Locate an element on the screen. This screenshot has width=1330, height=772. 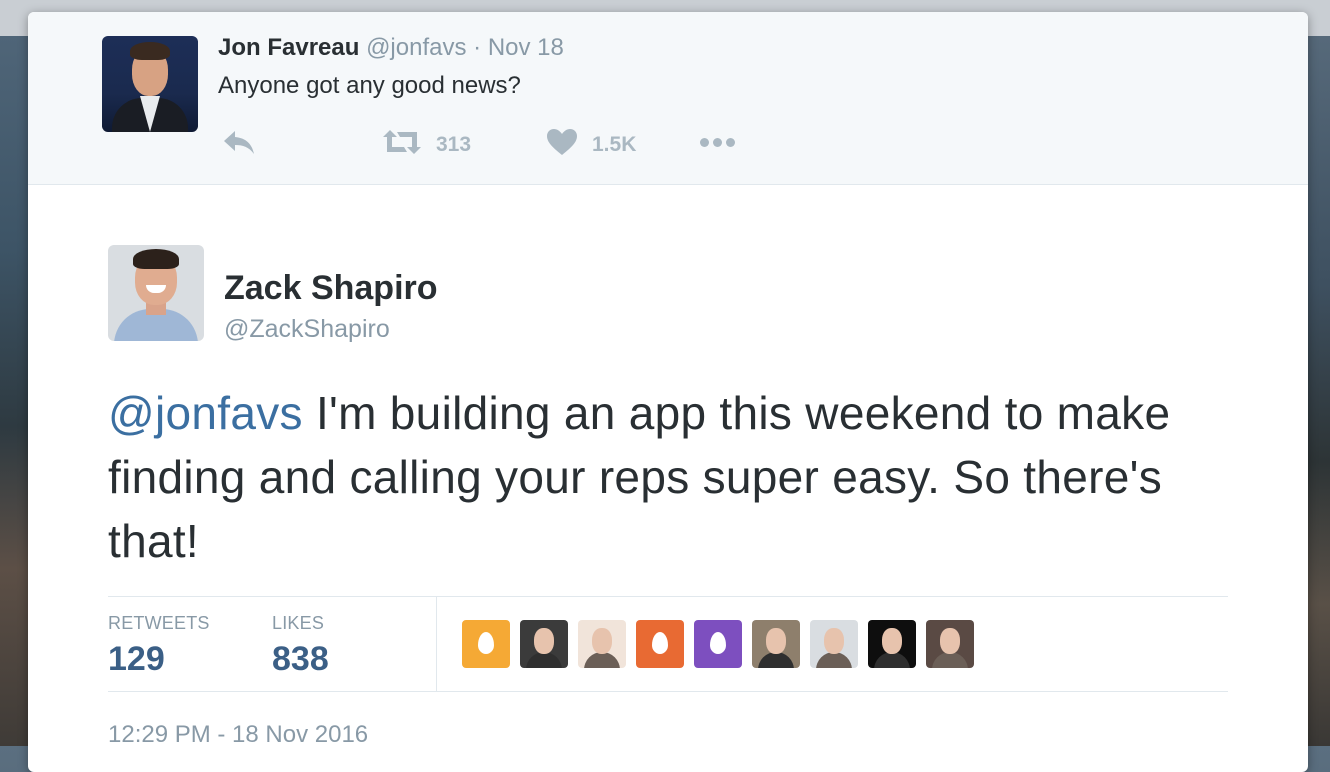
likes-label: LIKES is located at coordinates (298, 623).